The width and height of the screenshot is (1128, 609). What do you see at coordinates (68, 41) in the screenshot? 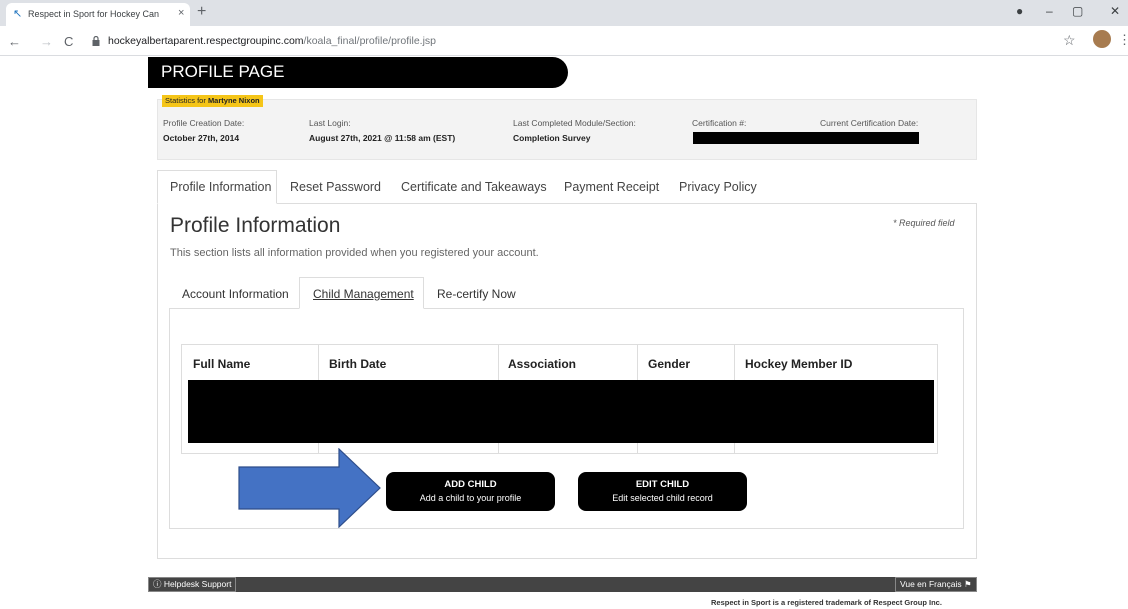
I see `reload-button: C` at bounding box center [68, 41].